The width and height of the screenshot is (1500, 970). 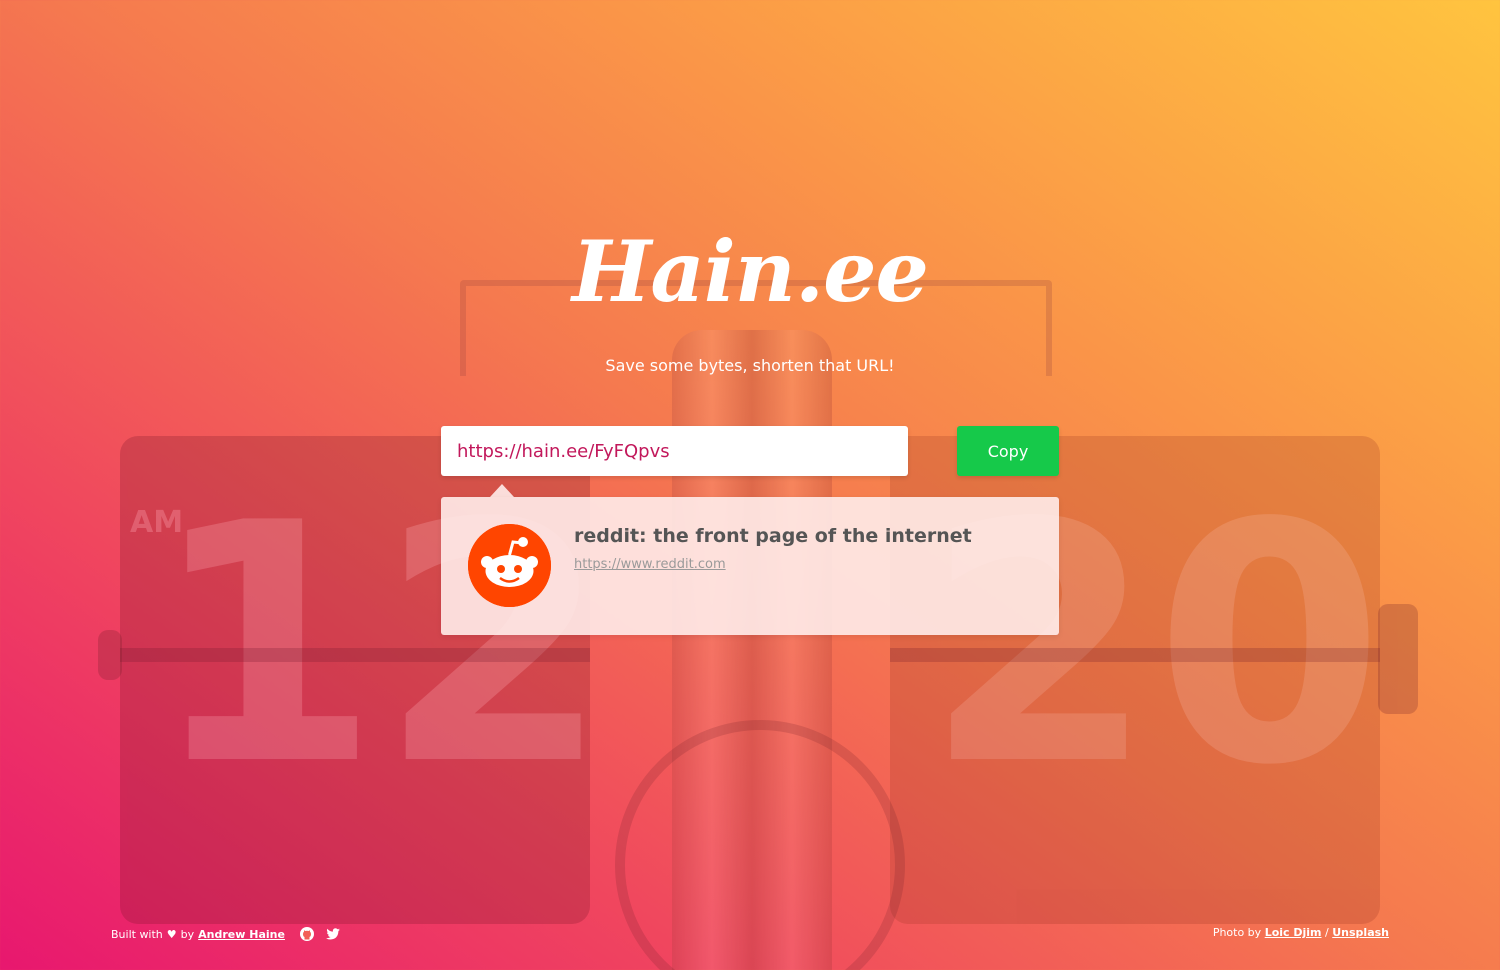 What do you see at coordinates (355, 655) in the screenshot?
I see `clock-divider-hours` at bounding box center [355, 655].